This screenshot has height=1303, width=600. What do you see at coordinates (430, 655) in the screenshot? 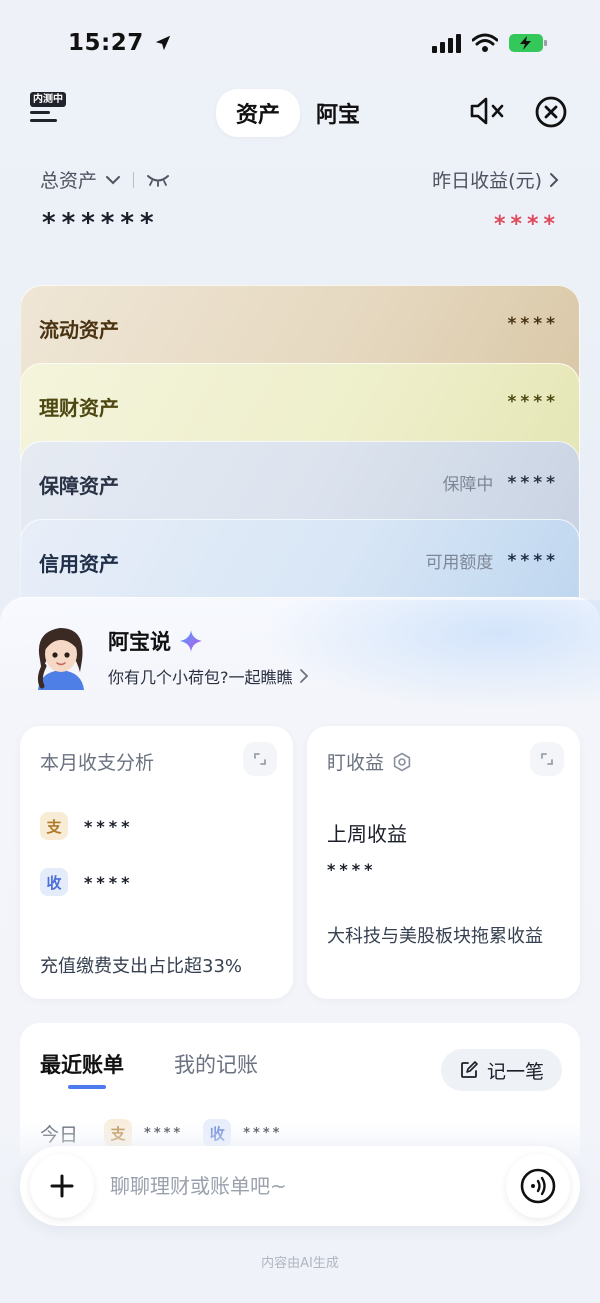
I see `assistant-glow` at bounding box center [430, 655].